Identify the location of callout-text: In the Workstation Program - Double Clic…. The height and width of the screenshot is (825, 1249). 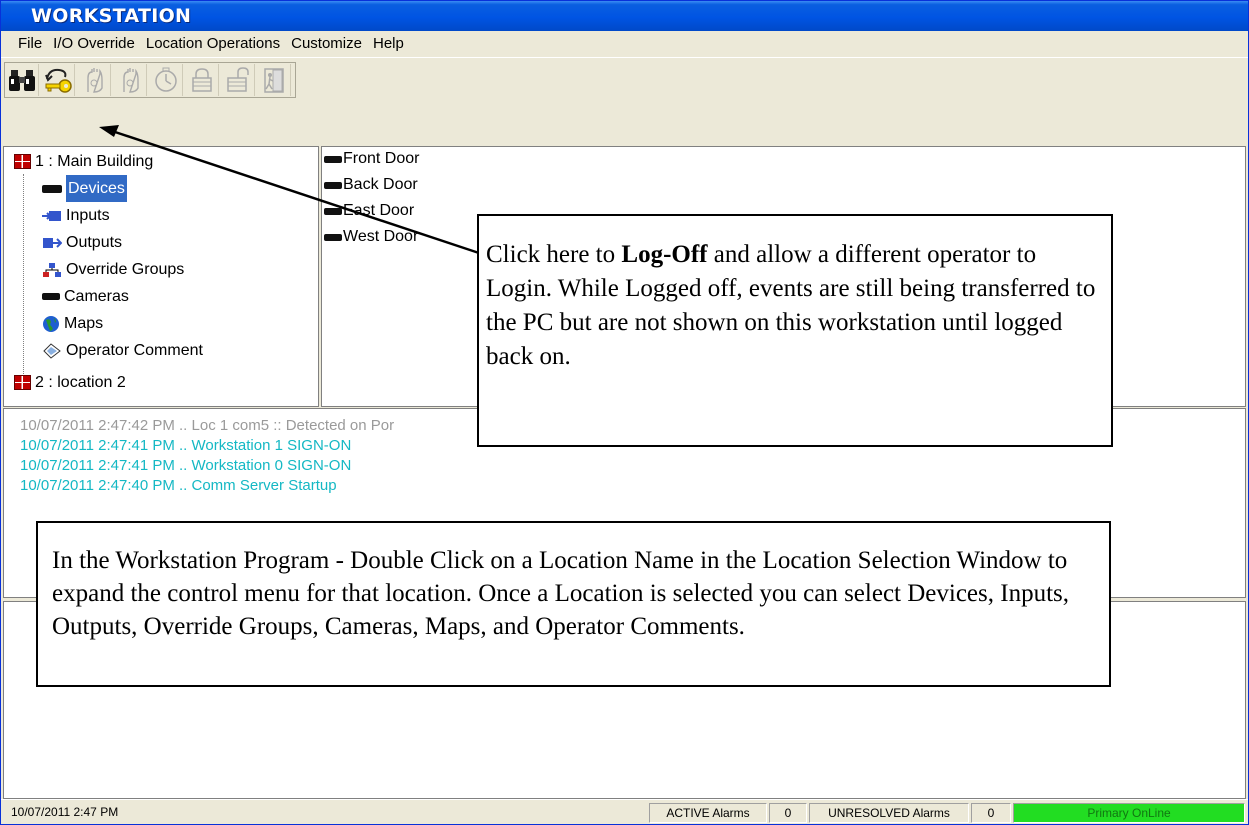
(561, 593).